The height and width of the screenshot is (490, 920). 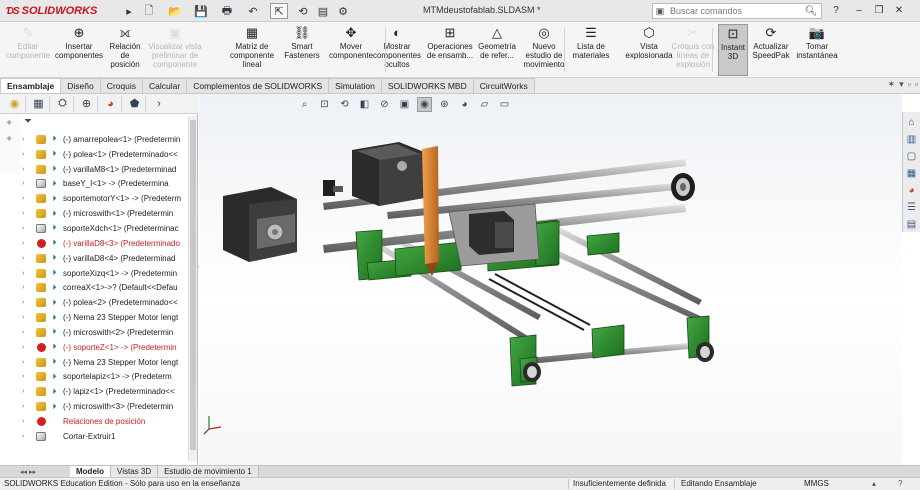 What do you see at coordinates (159, 104) in the screenshot?
I see `panel-expand-icon: ›` at bounding box center [159, 104].